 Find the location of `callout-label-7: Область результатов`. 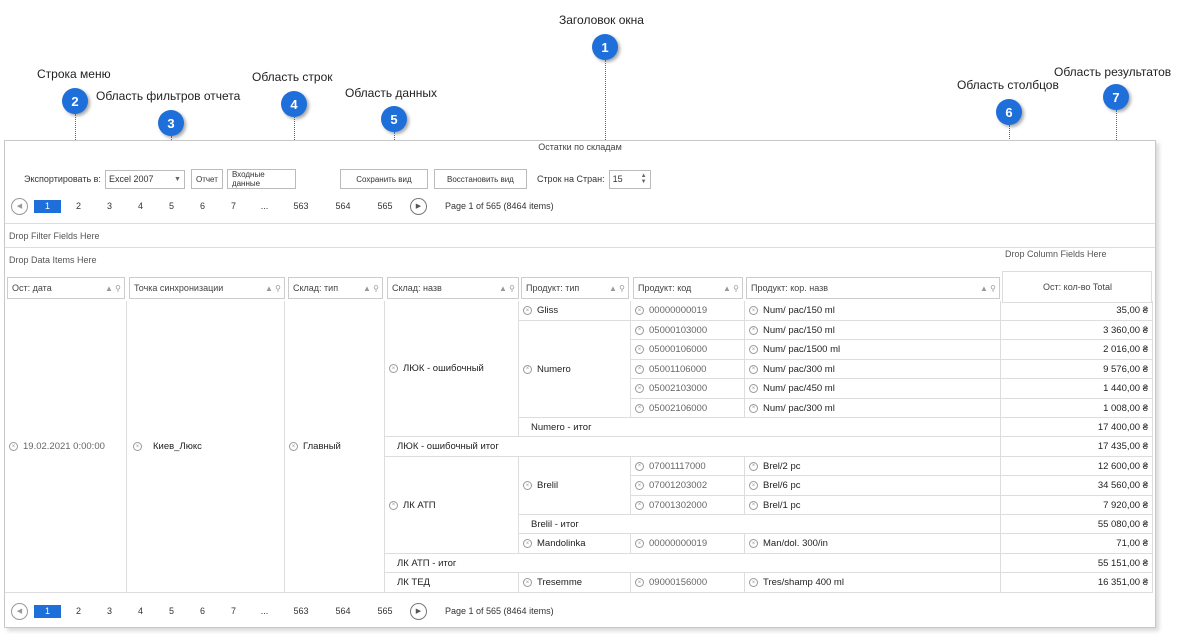

callout-label-7: Область результатов is located at coordinates (1113, 72).